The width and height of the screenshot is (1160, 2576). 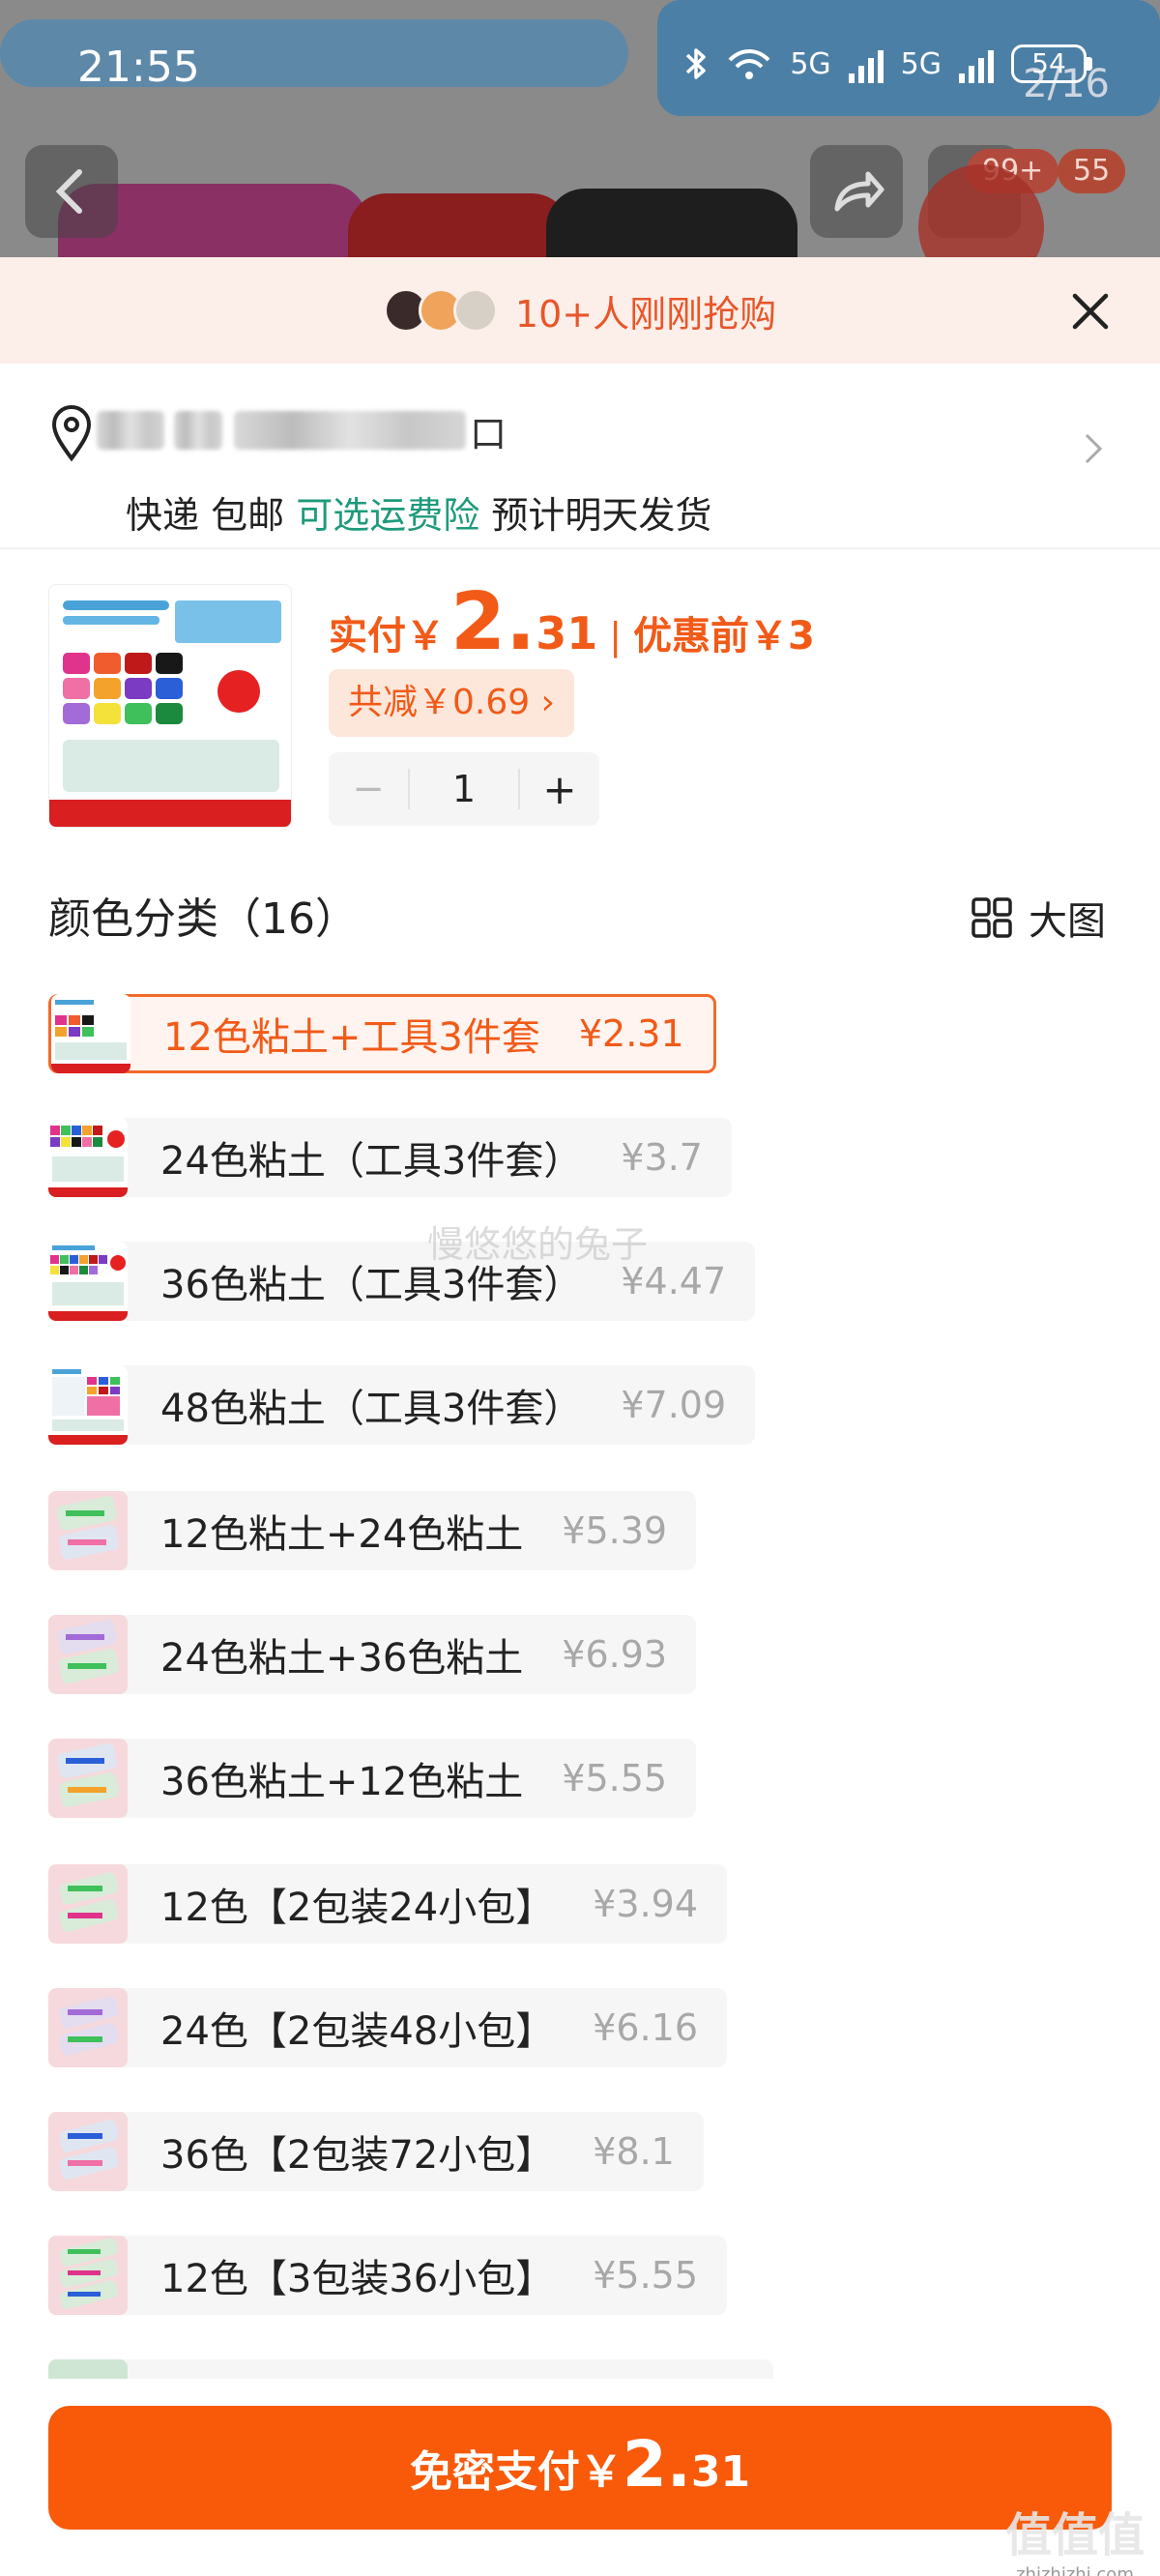 I want to click on product-image, so click(x=170, y=706).